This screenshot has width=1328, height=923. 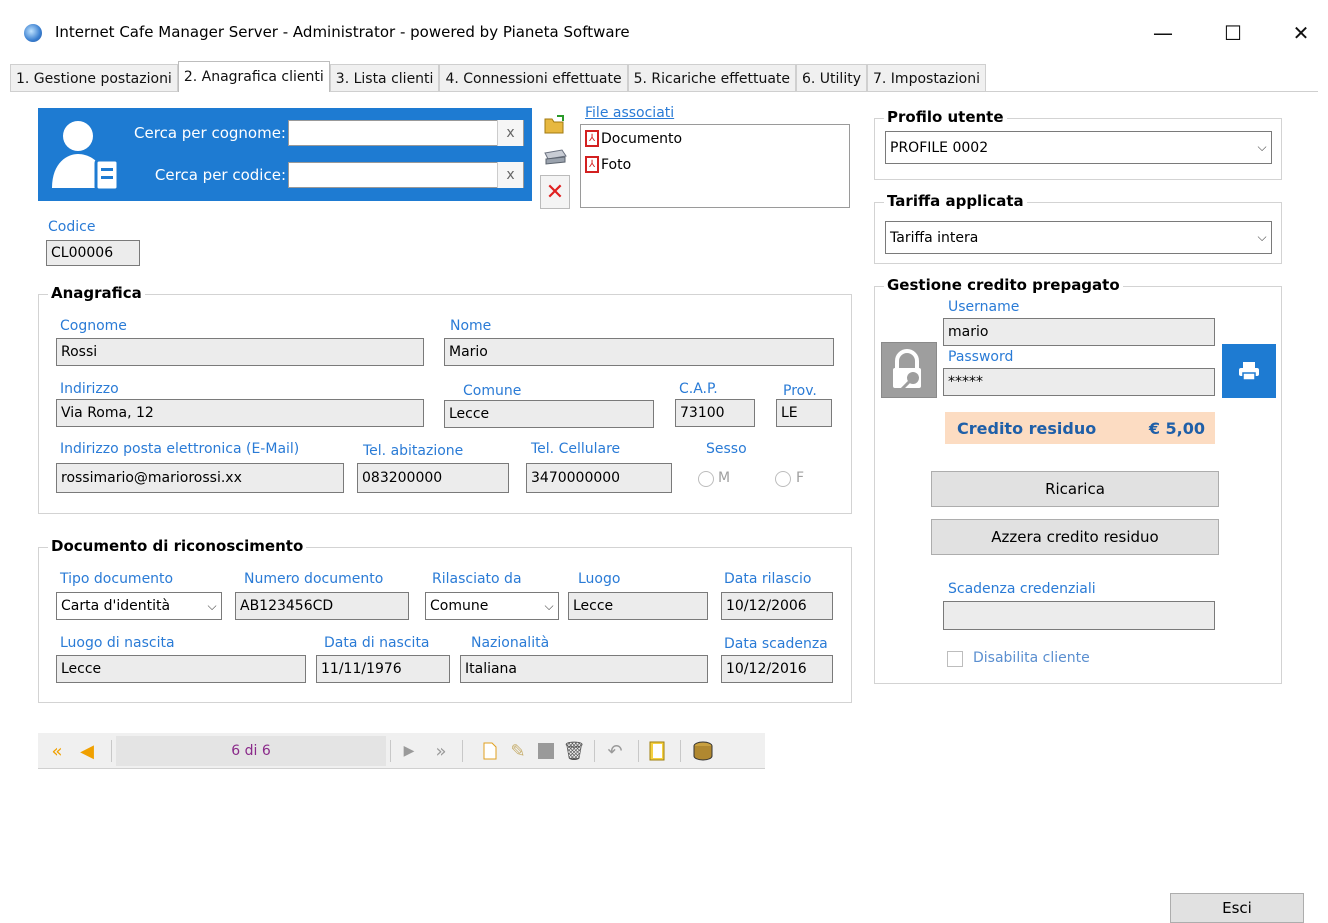 What do you see at coordinates (441, 751) in the screenshot?
I see `last-record-button: »` at bounding box center [441, 751].